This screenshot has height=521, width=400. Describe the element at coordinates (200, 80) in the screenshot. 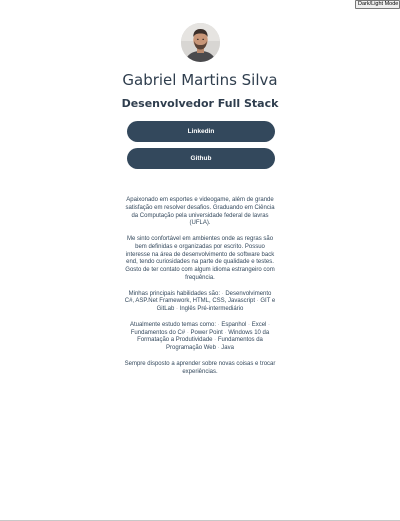

I see `profile-name: Gabriel Martins Silva` at that location.